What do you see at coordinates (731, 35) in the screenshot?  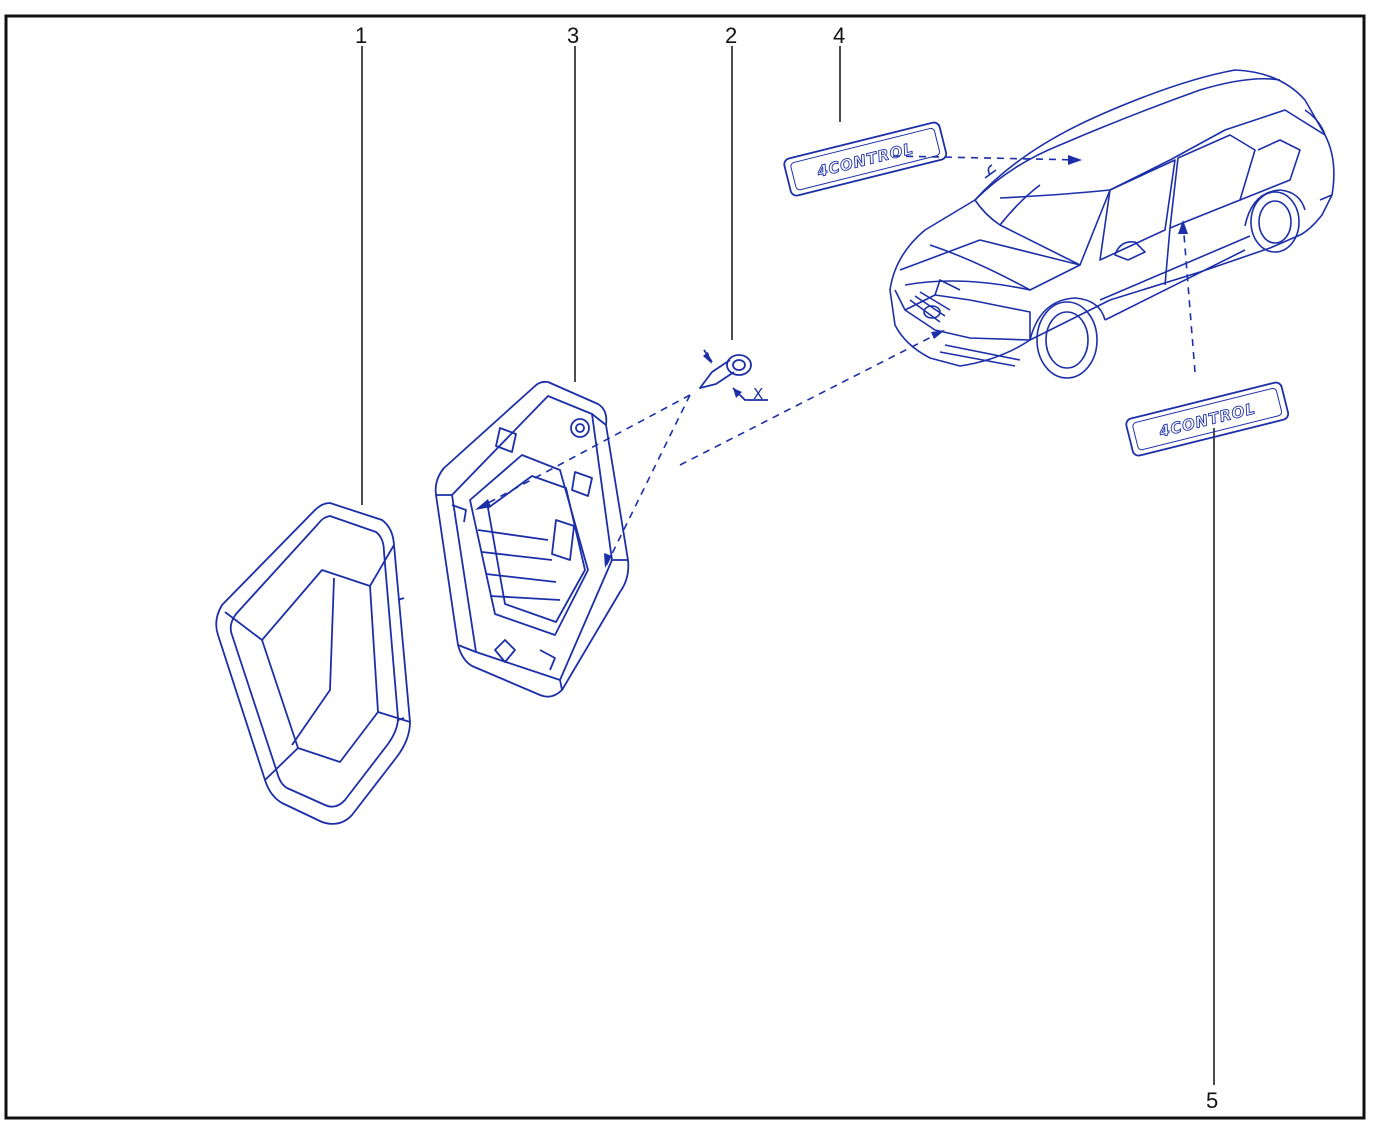 I see `callout-2: 2` at bounding box center [731, 35].